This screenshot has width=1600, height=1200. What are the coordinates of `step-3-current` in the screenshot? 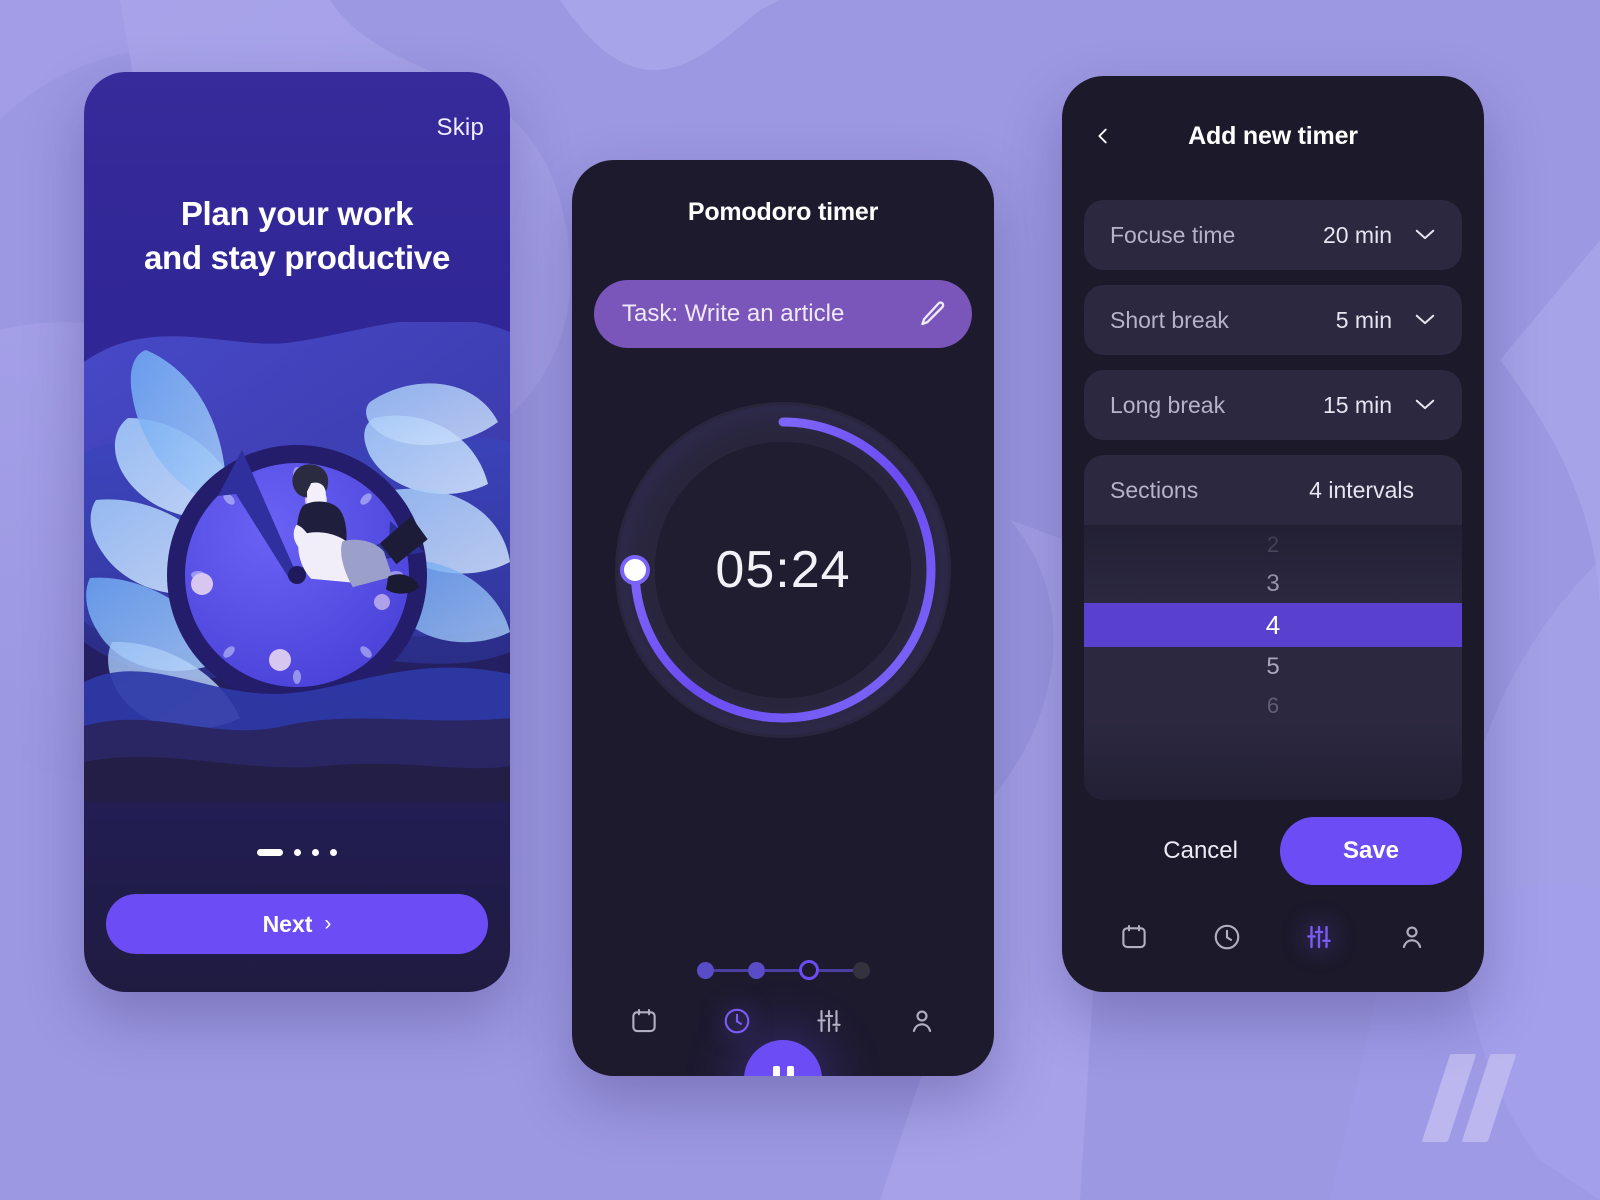 It's located at (808, 970).